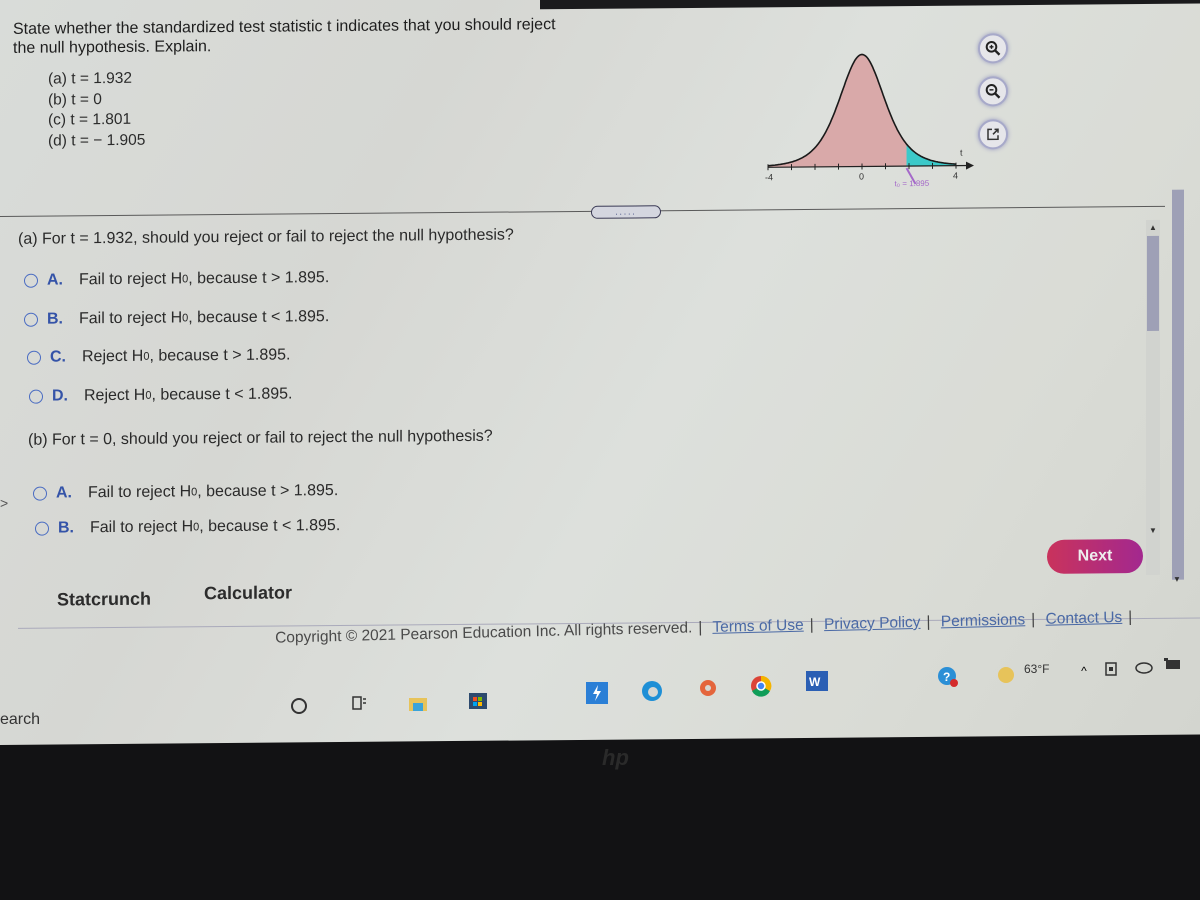 This screenshot has height=900, width=1200. What do you see at coordinates (359, 703) in the screenshot?
I see `task-view-icon` at bounding box center [359, 703].